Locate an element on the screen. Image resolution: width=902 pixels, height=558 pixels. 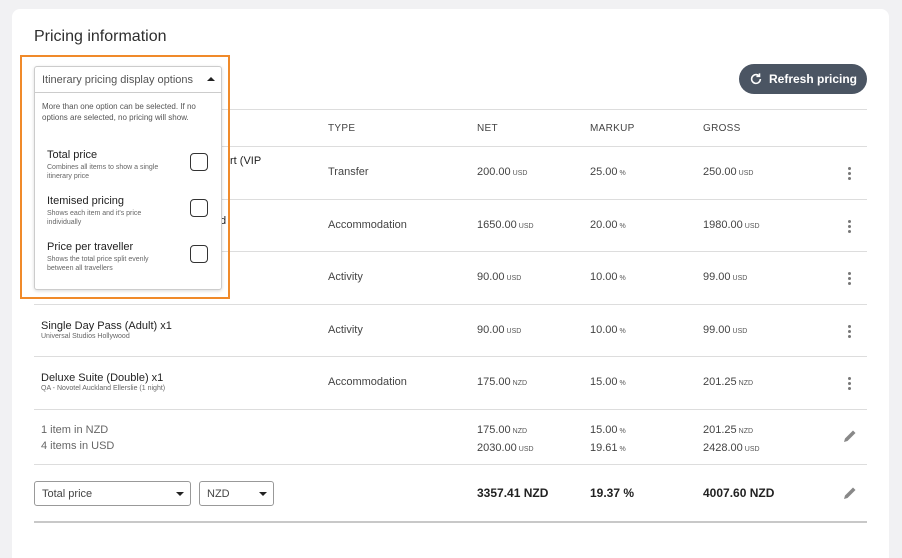
row-markup: 15.00% is located at coordinates (608, 382).